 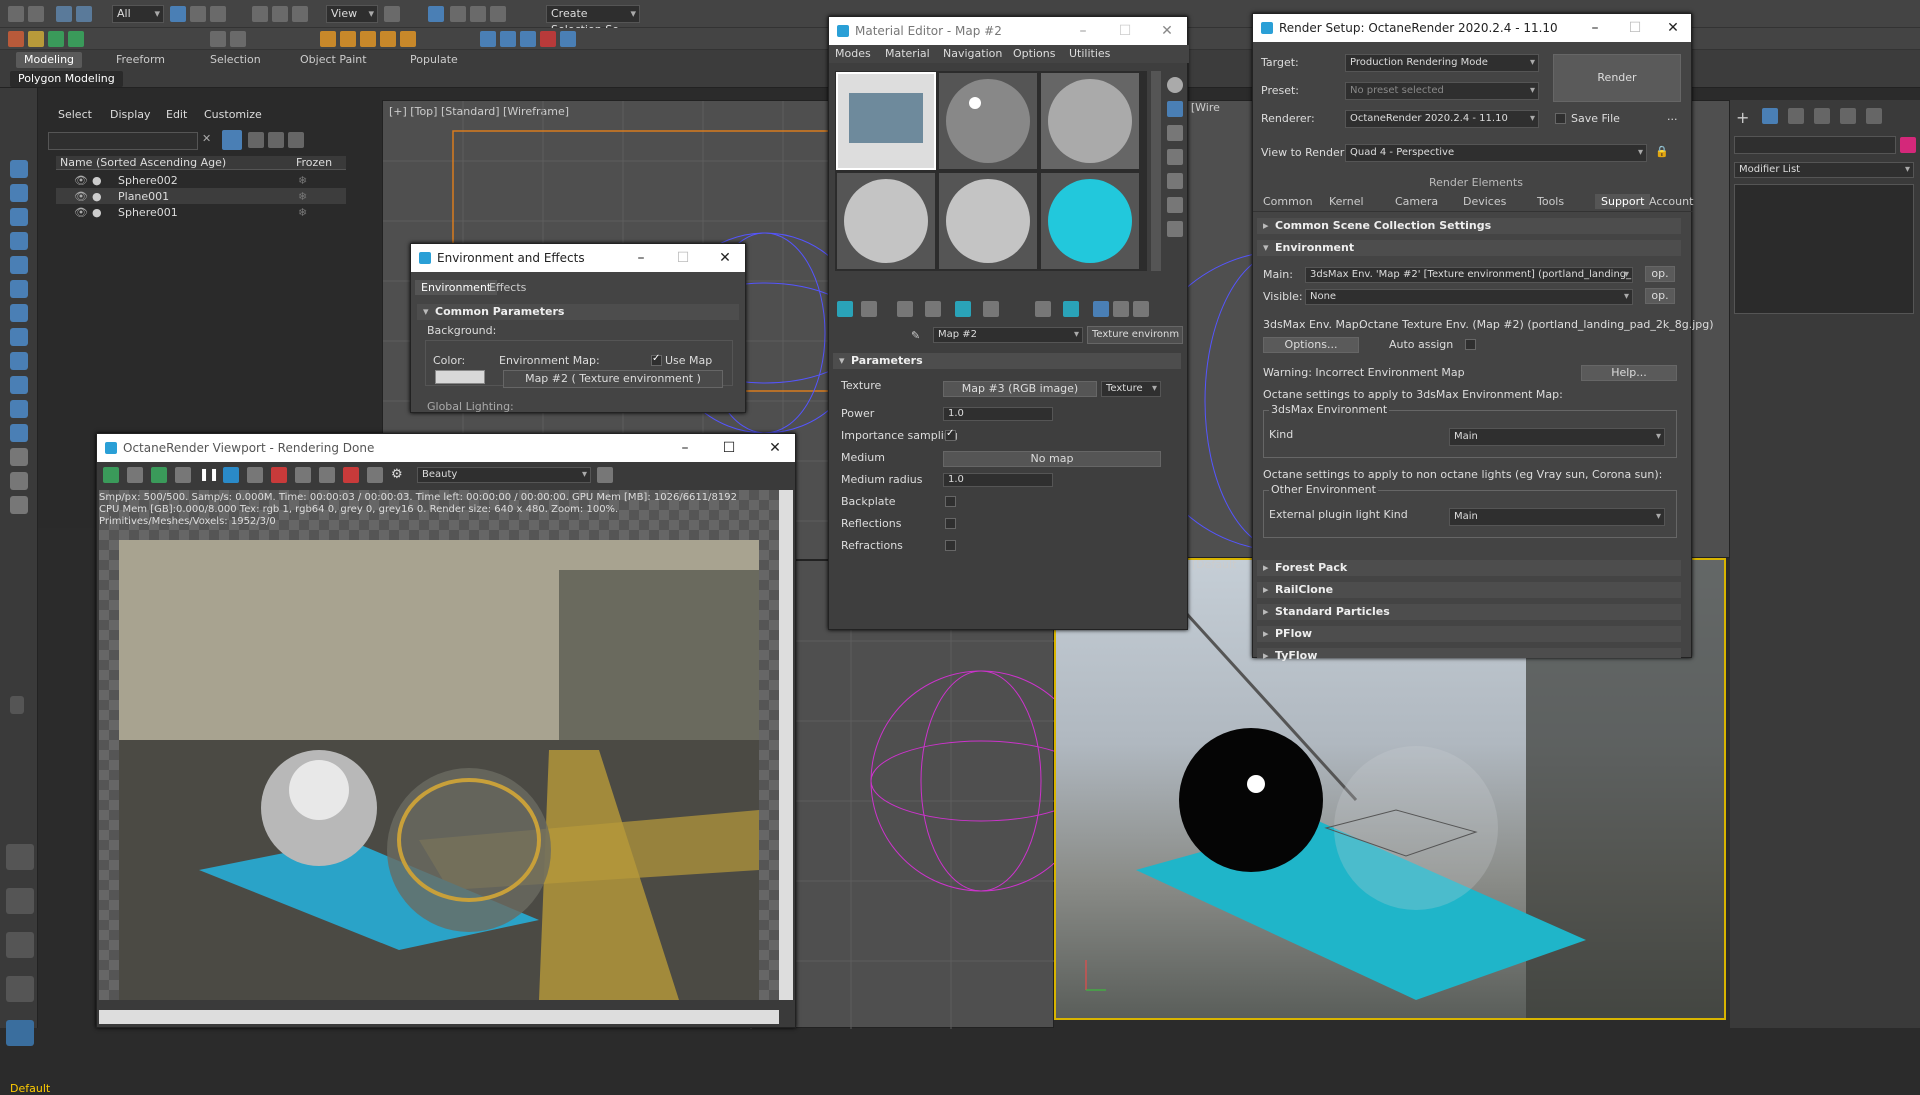 I want to click on main-op-button: op., so click(x=1660, y=274).